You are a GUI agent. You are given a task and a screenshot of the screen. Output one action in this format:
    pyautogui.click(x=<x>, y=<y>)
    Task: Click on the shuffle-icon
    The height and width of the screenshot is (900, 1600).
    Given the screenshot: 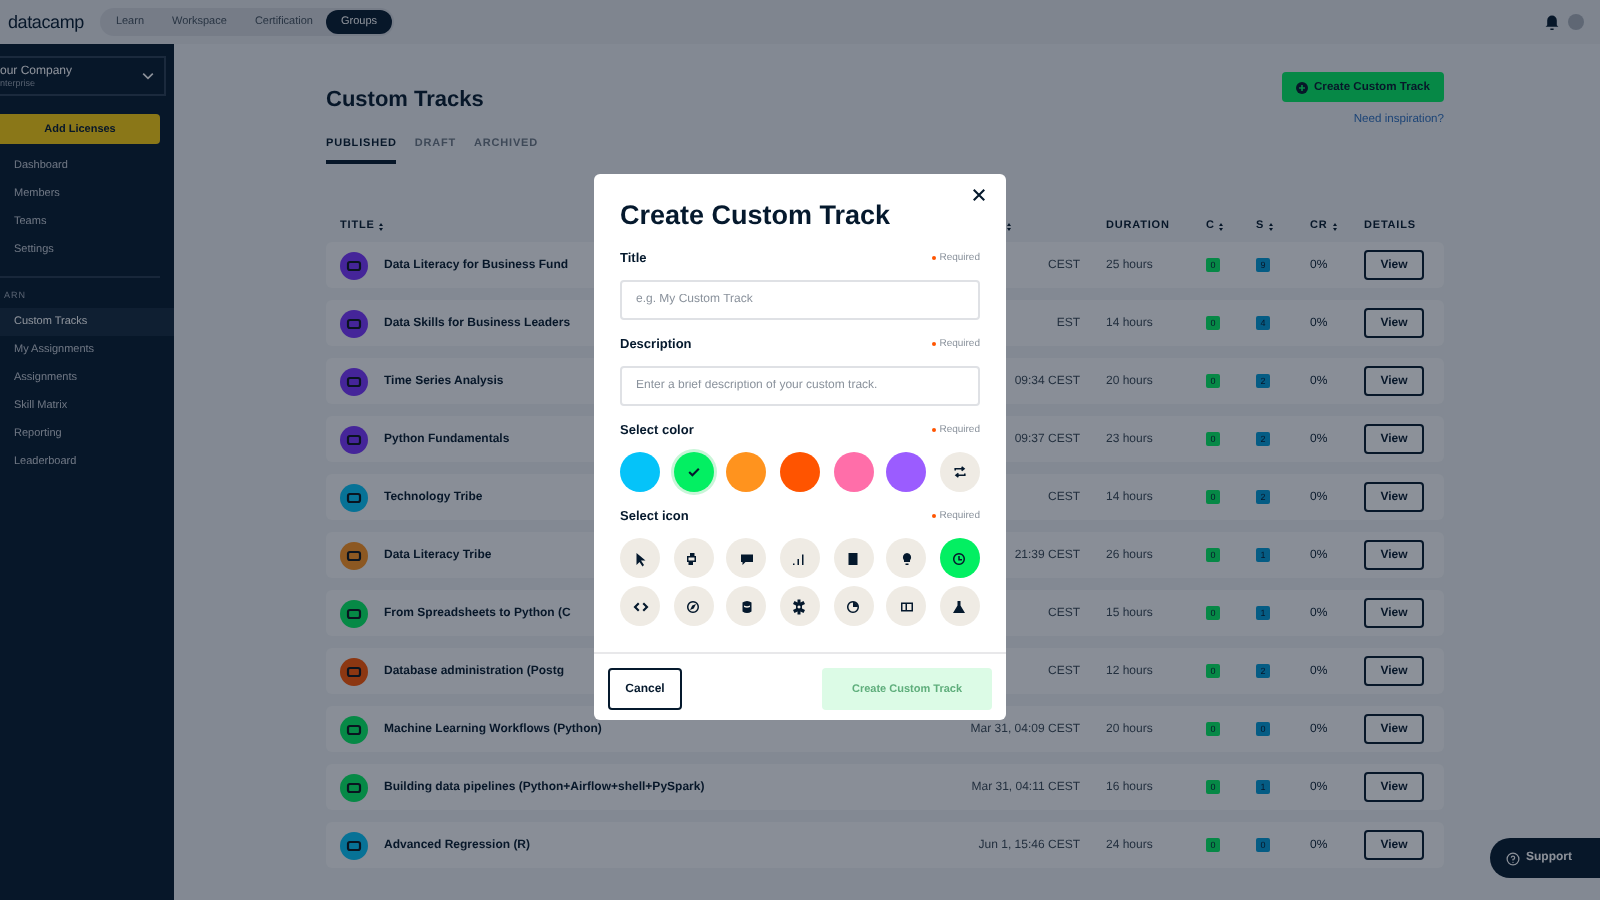 What is the action you would take?
    pyautogui.click(x=959, y=472)
    